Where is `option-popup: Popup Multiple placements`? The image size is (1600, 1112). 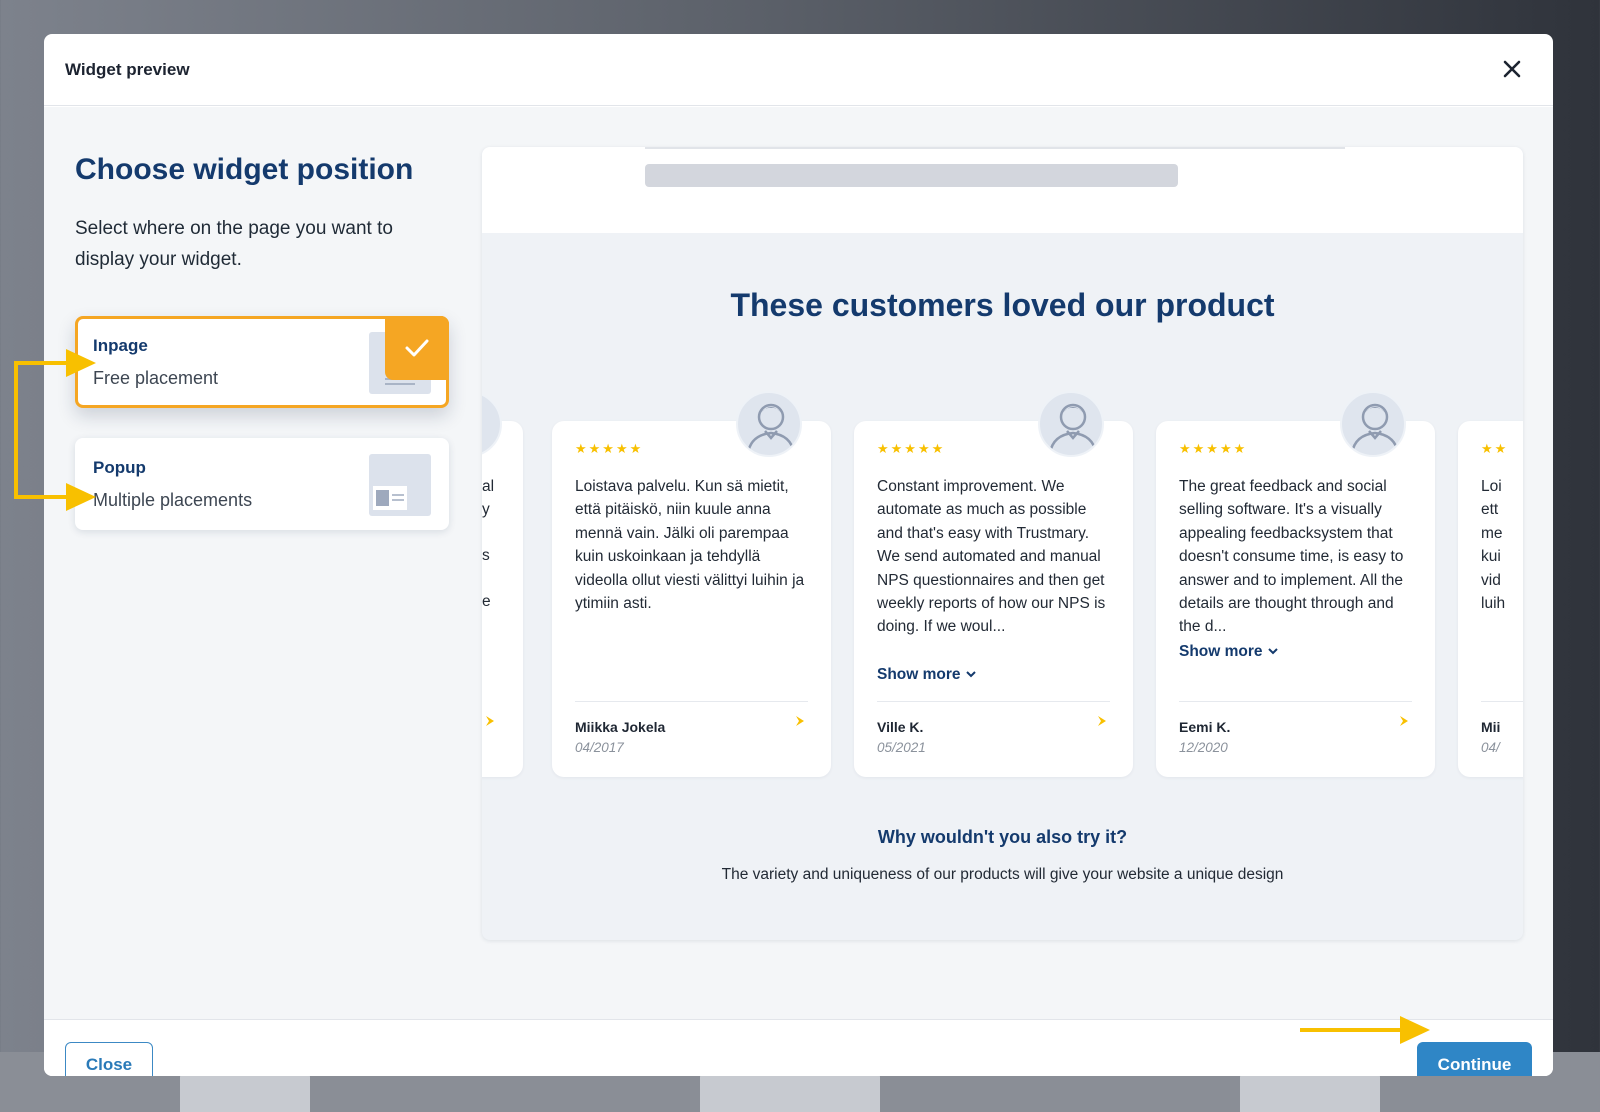
option-popup: Popup Multiple placements is located at coordinates (262, 484).